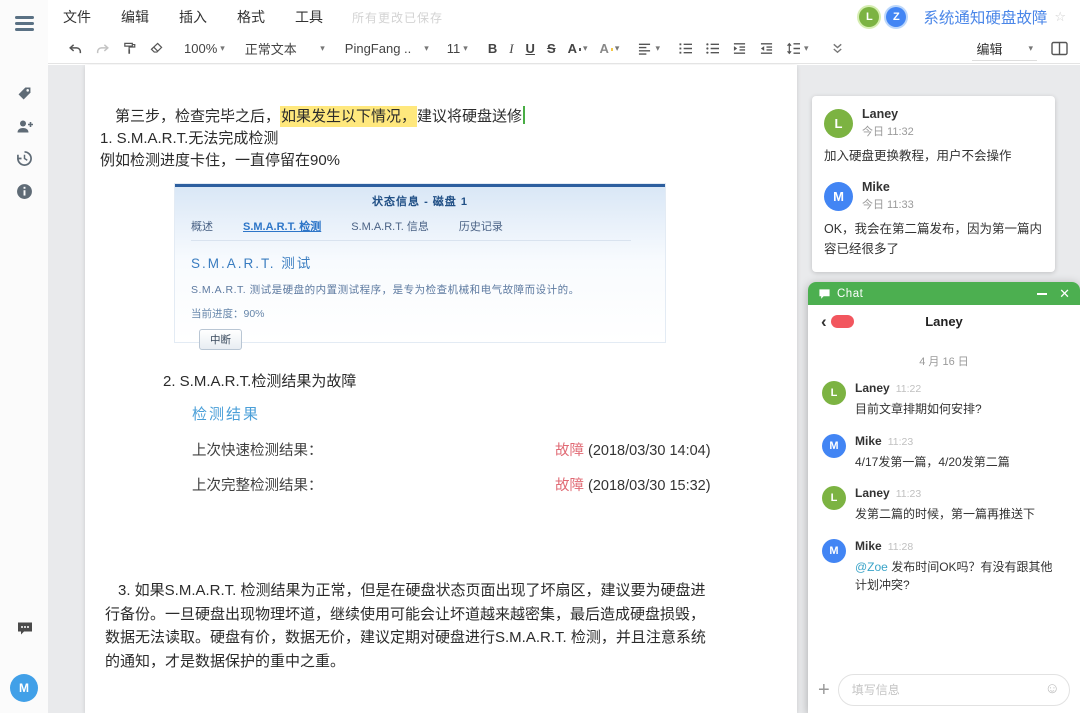 The image size is (1080, 713). Describe the element at coordinates (1042, 293) in the screenshot. I see `chat-minimize-button` at that location.